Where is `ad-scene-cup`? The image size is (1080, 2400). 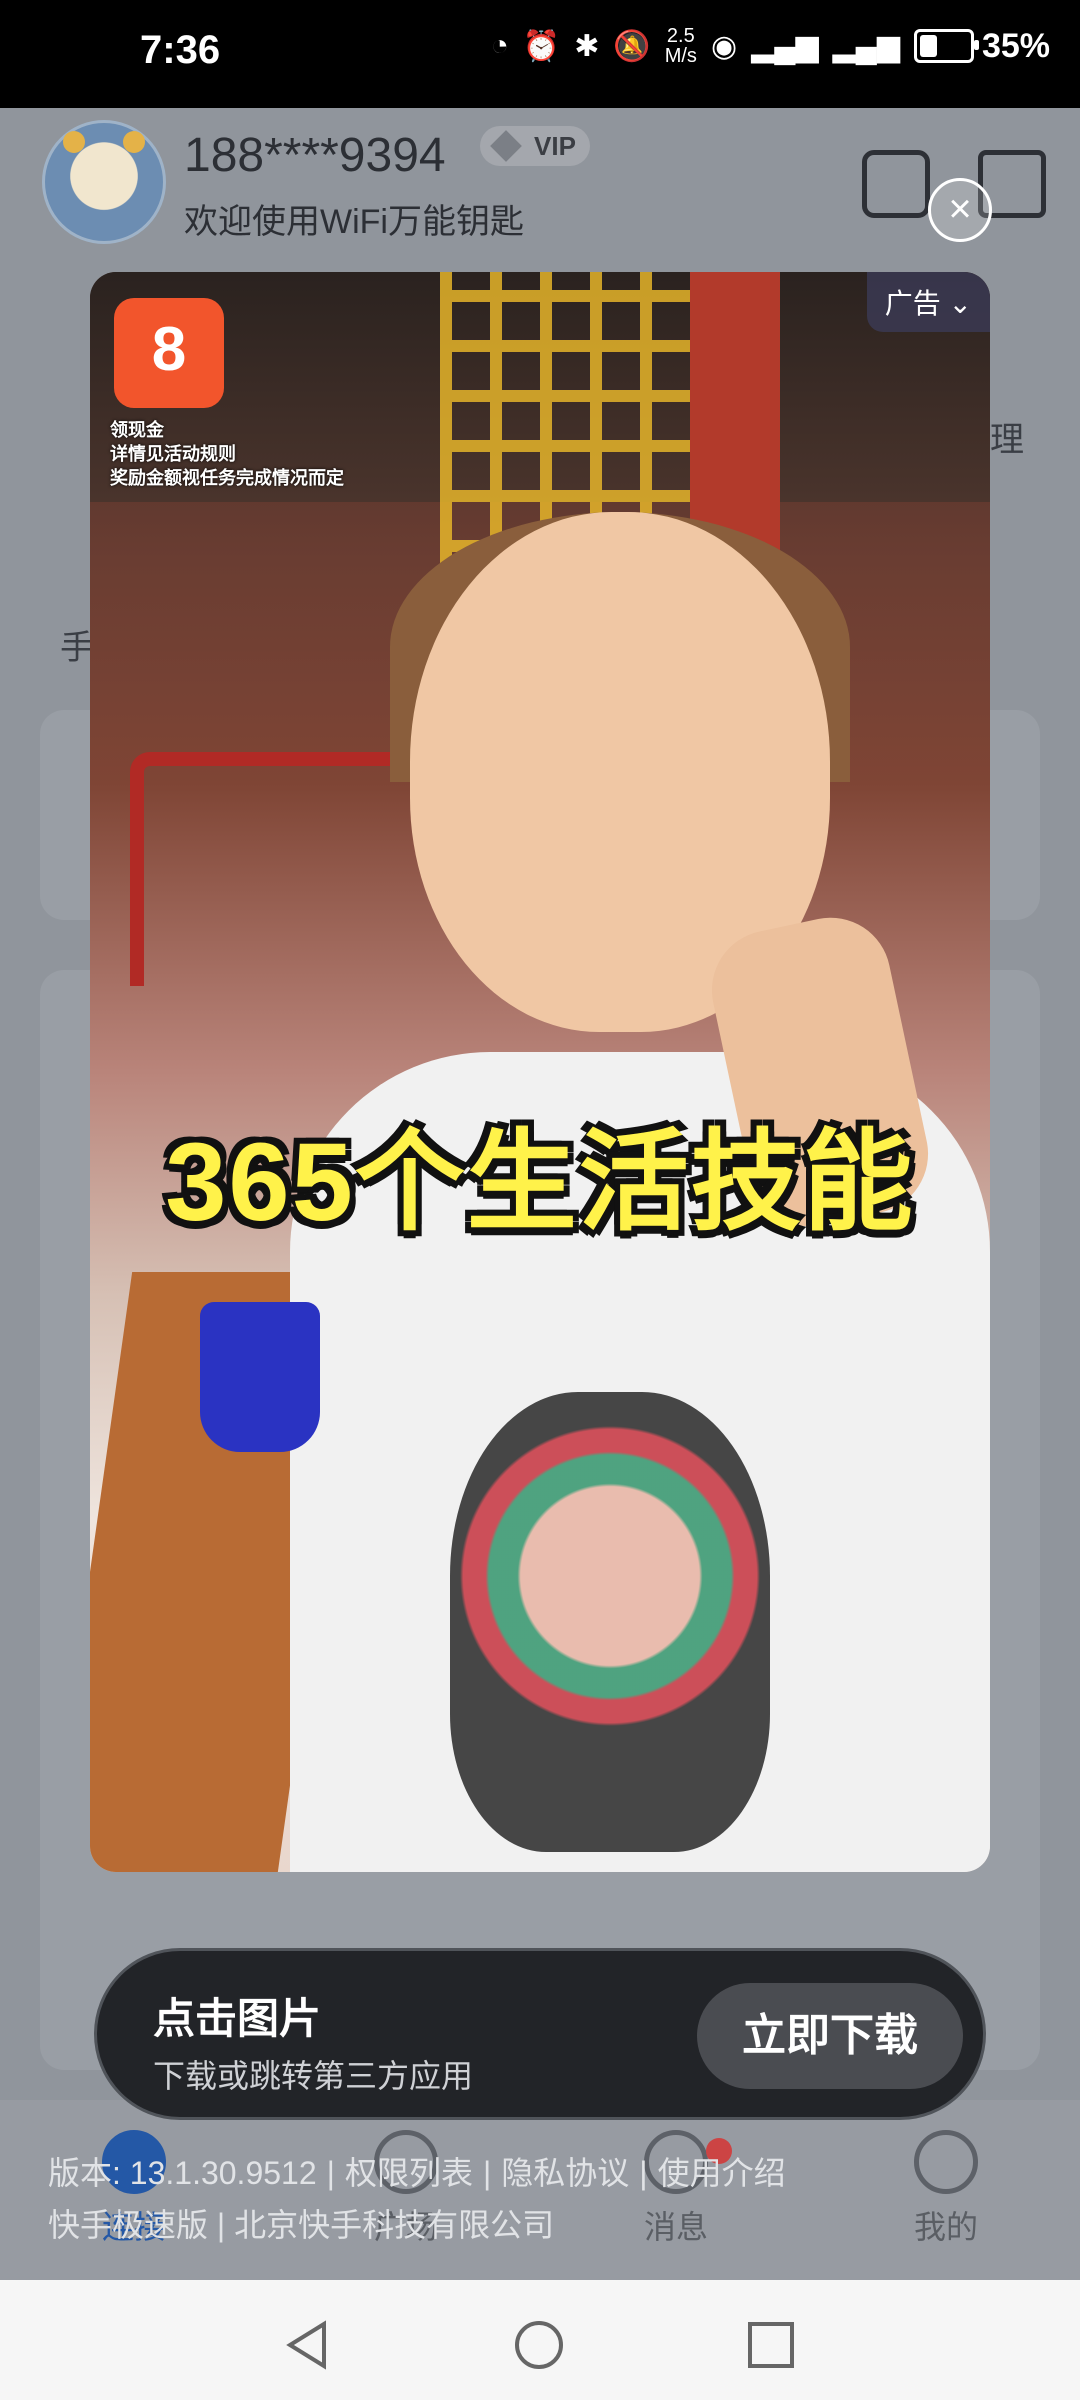 ad-scene-cup is located at coordinates (260, 1377).